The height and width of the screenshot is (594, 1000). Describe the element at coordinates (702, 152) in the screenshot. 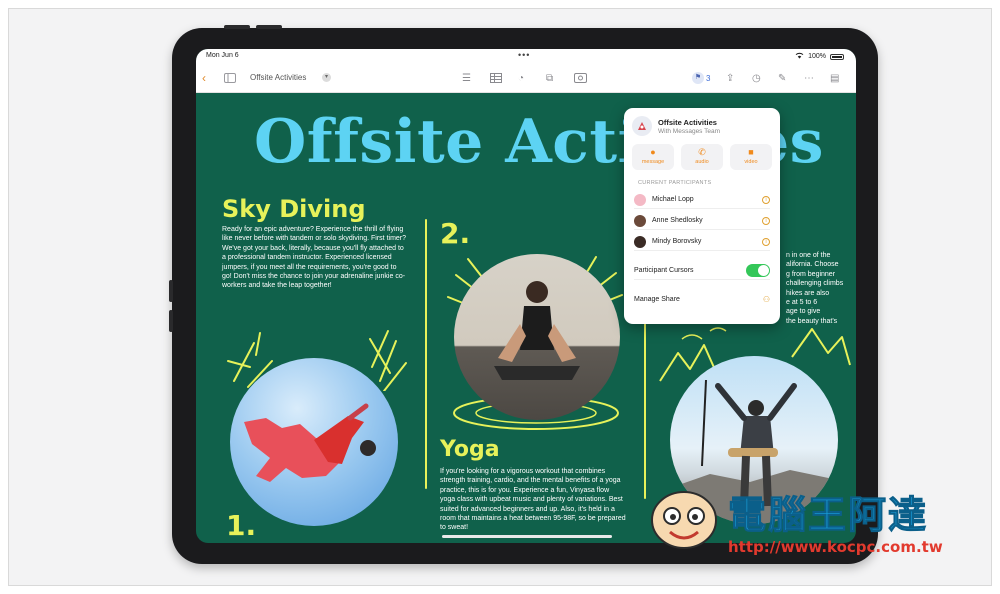

I see `phone-icon: ✆` at that location.